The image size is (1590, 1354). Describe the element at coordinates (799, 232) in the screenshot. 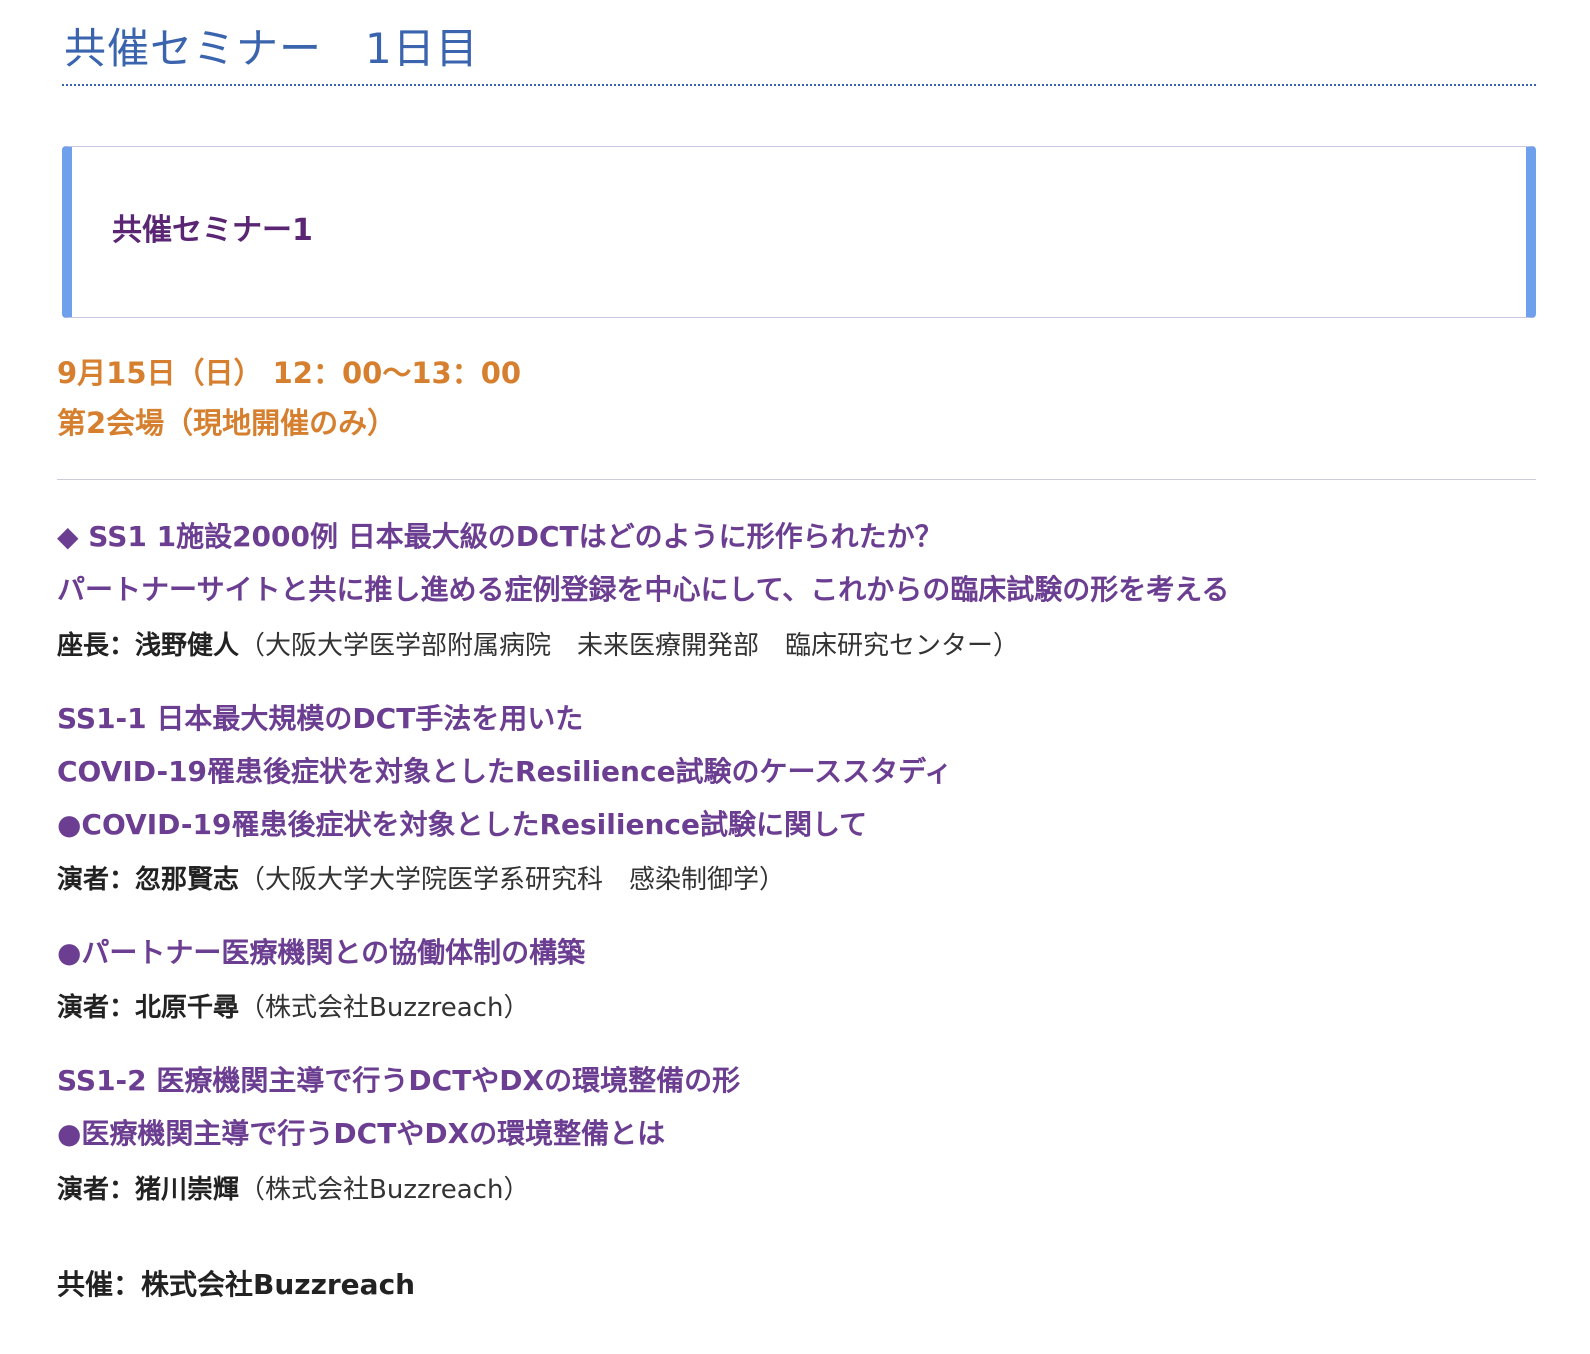

I see `session-header-box: 共催セミナー1` at that location.